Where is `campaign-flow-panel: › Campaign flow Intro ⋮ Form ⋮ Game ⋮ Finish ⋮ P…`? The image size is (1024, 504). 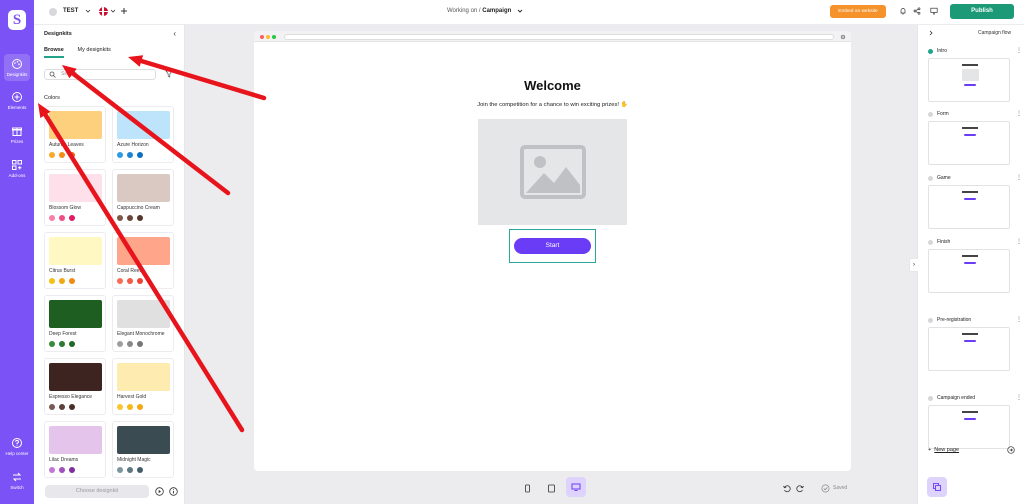
campaign-flow-panel: › Campaign flow Intro ⋮ Form ⋮ Game ⋮ Finish ⋮ P… is located at coordinates (966, 264).